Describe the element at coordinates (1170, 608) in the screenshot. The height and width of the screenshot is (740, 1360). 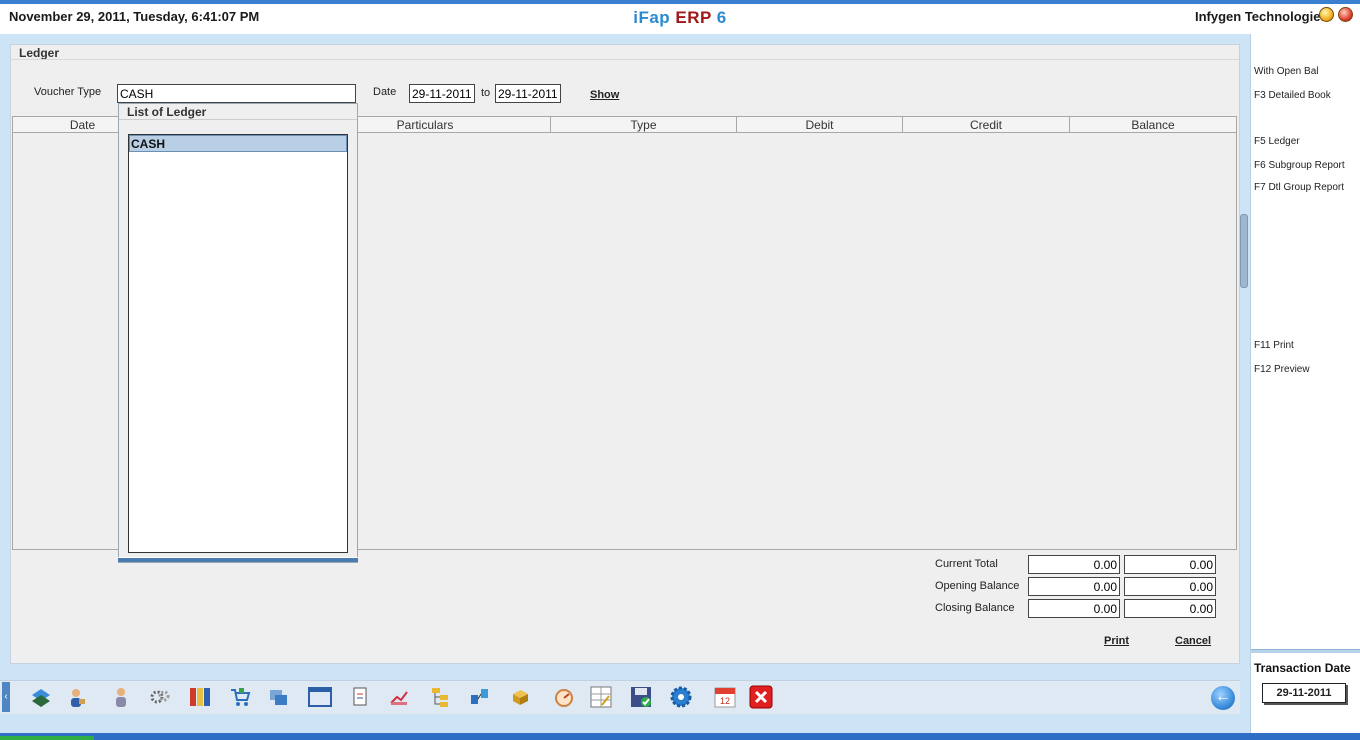
I see `closing-balance-credit: 0.00` at that location.